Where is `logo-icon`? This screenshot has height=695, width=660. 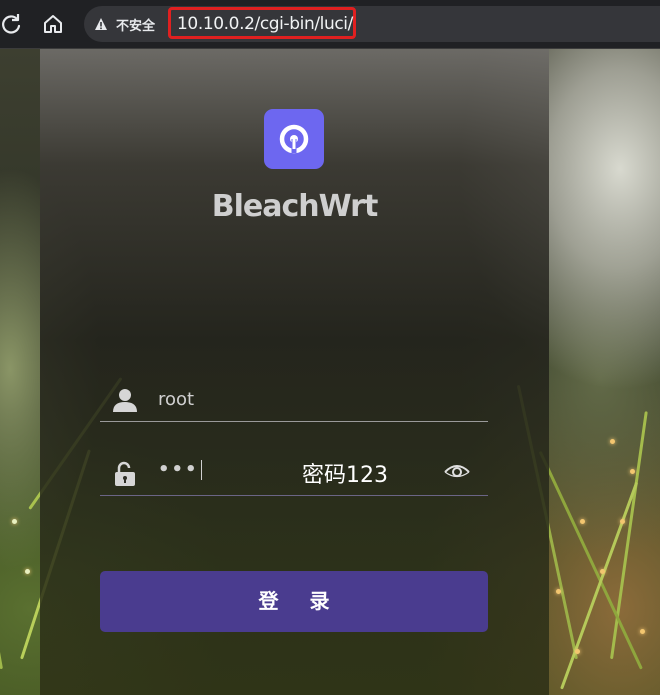 logo-icon is located at coordinates (294, 139).